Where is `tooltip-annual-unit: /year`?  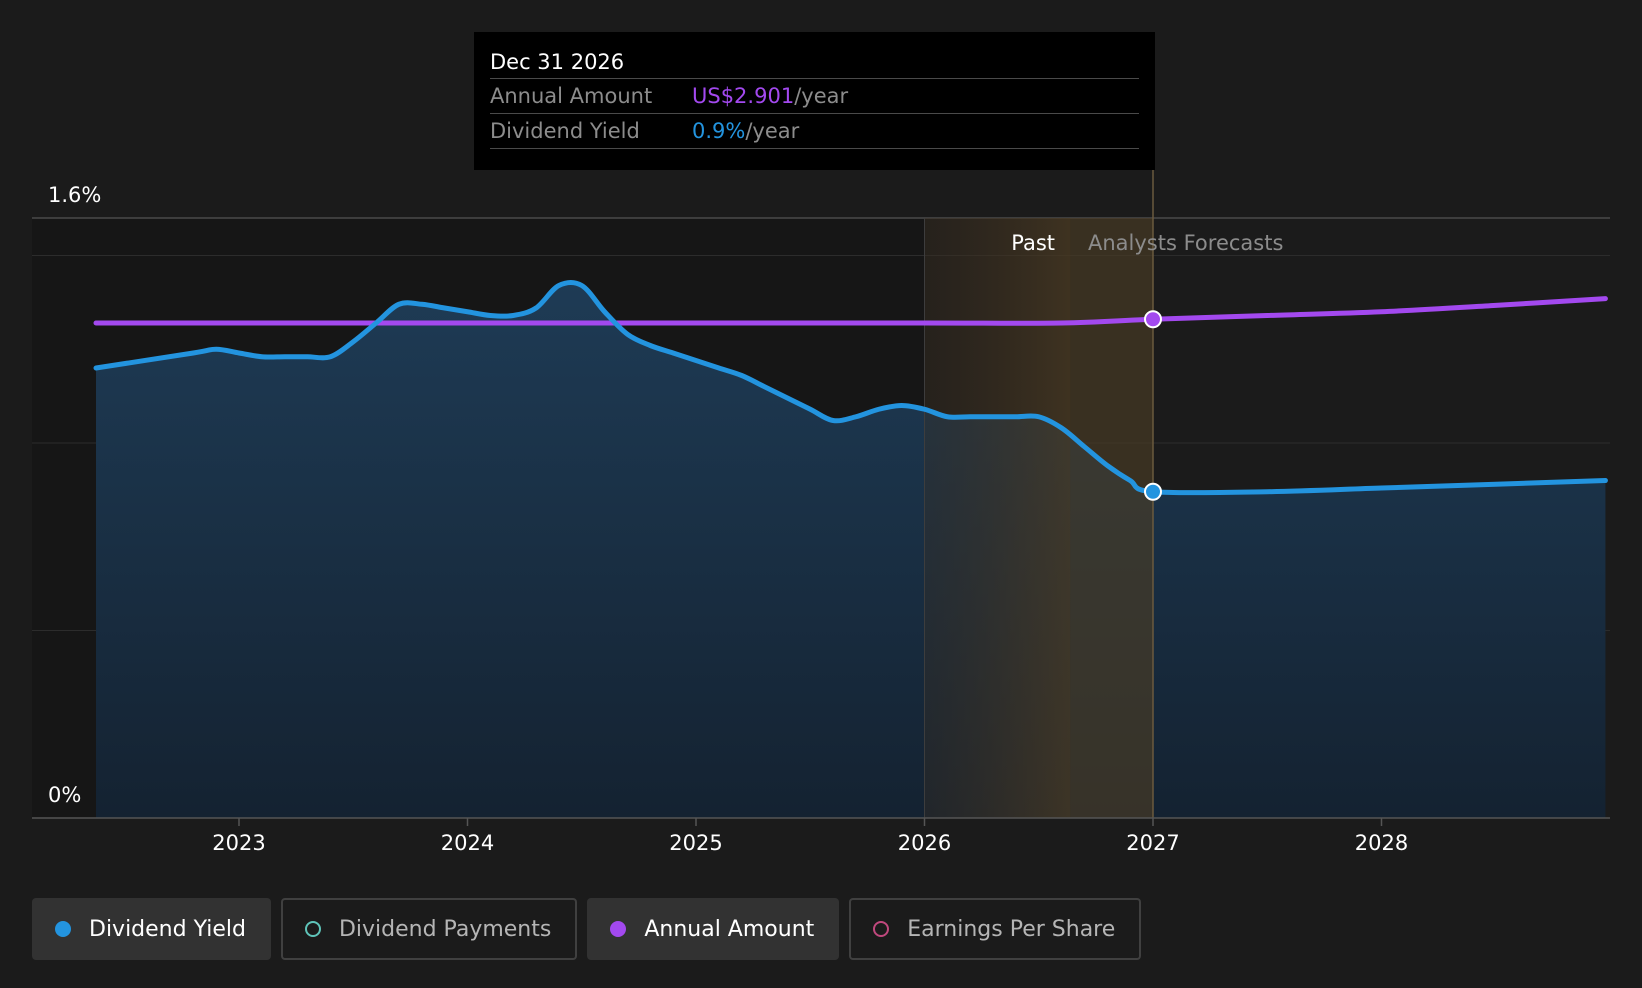 tooltip-annual-unit: /year is located at coordinates (821, 96).